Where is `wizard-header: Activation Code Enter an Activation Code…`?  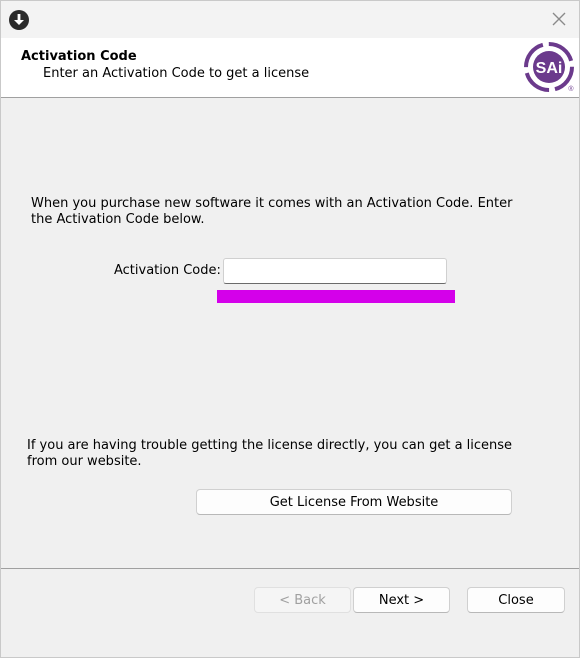 wizard-header: Activation Code Enter an Activation Code… is located at coordinates (290, 68).